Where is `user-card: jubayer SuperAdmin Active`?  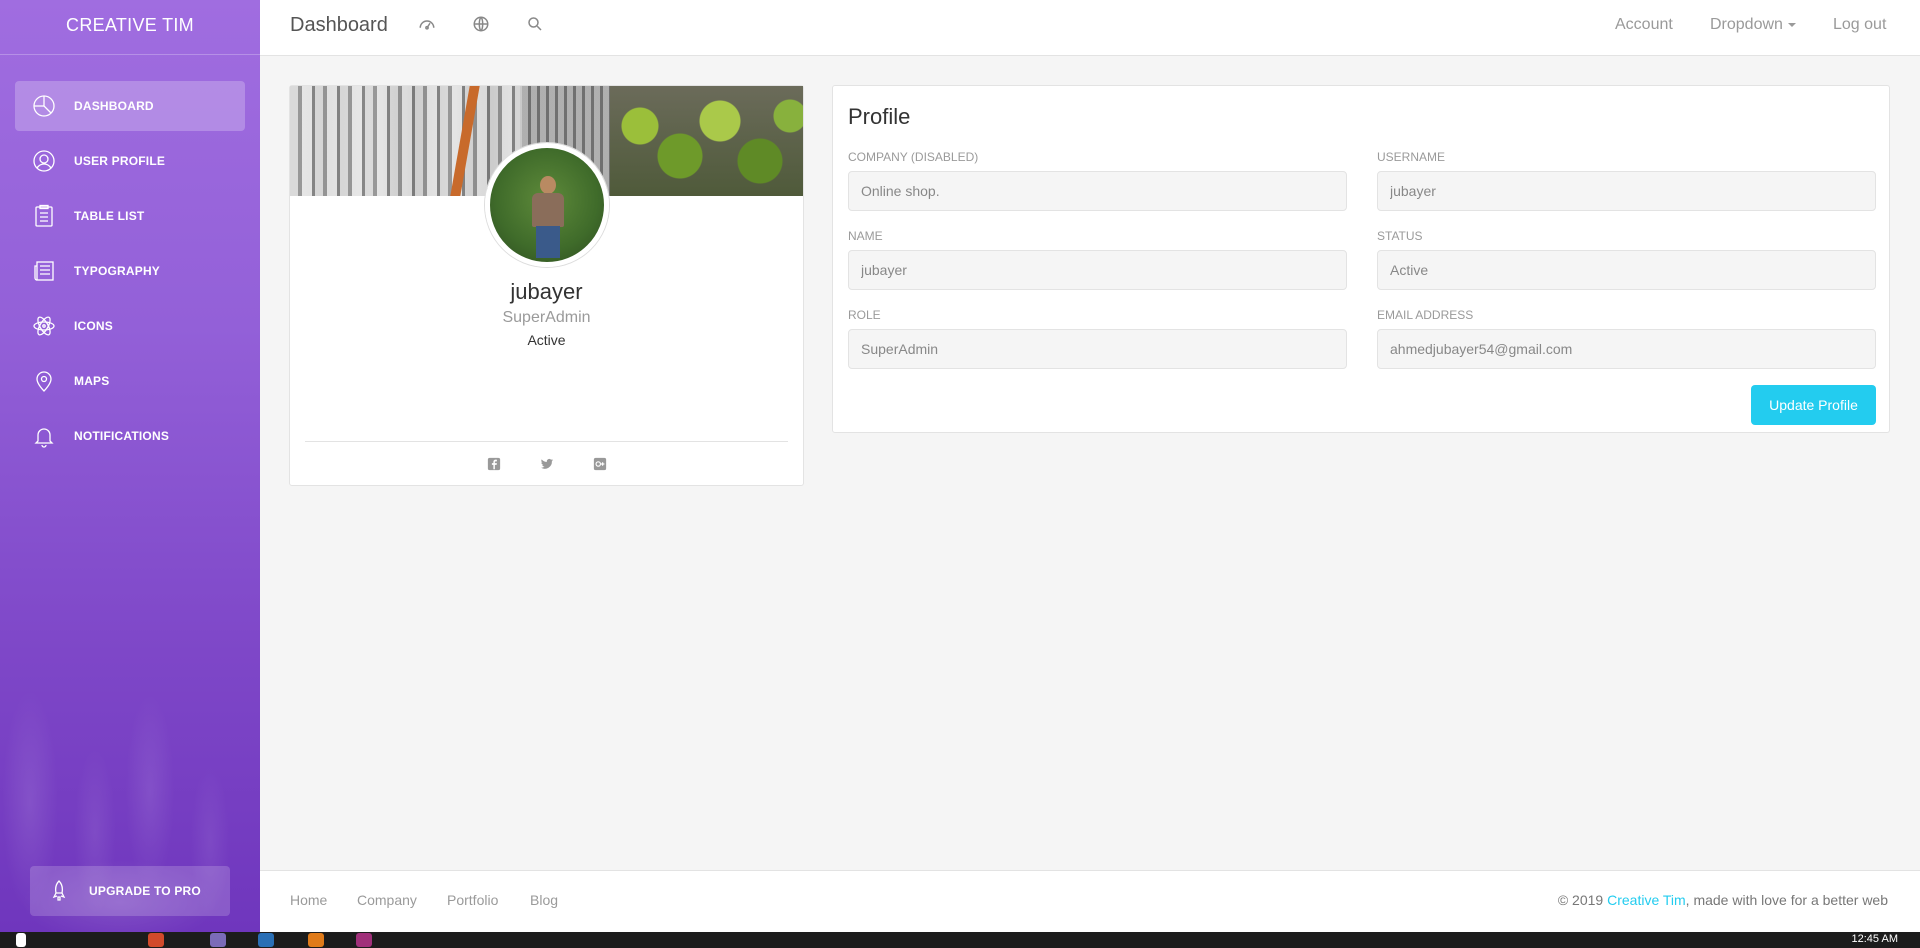
user-card: jubayer SuperAdmin Active is located at coordinates (546, 285).